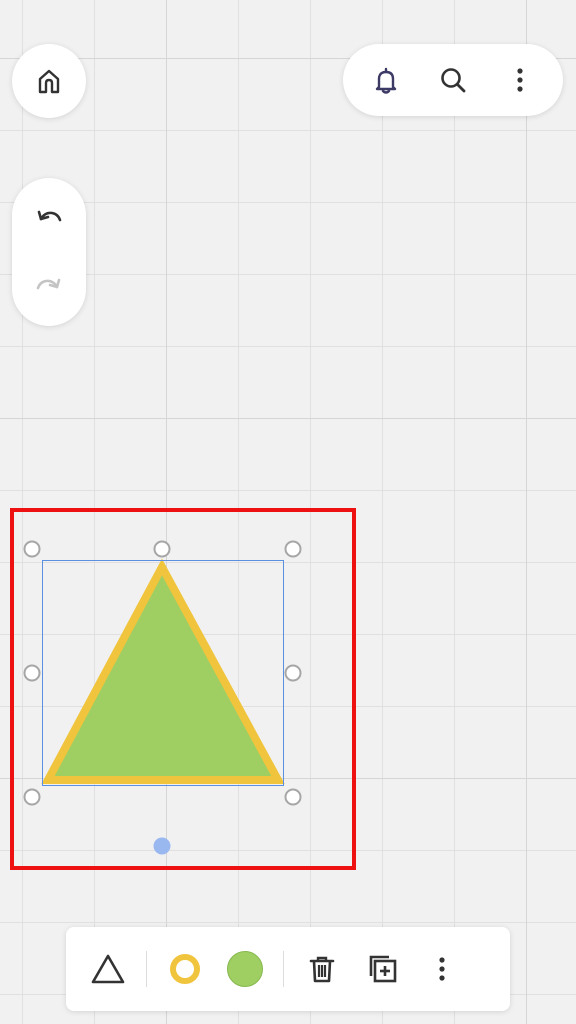  What do you see at coordinates (293, 673) in the screenshot?
I see `resize-handle-right` at bounding box center [293, 673].